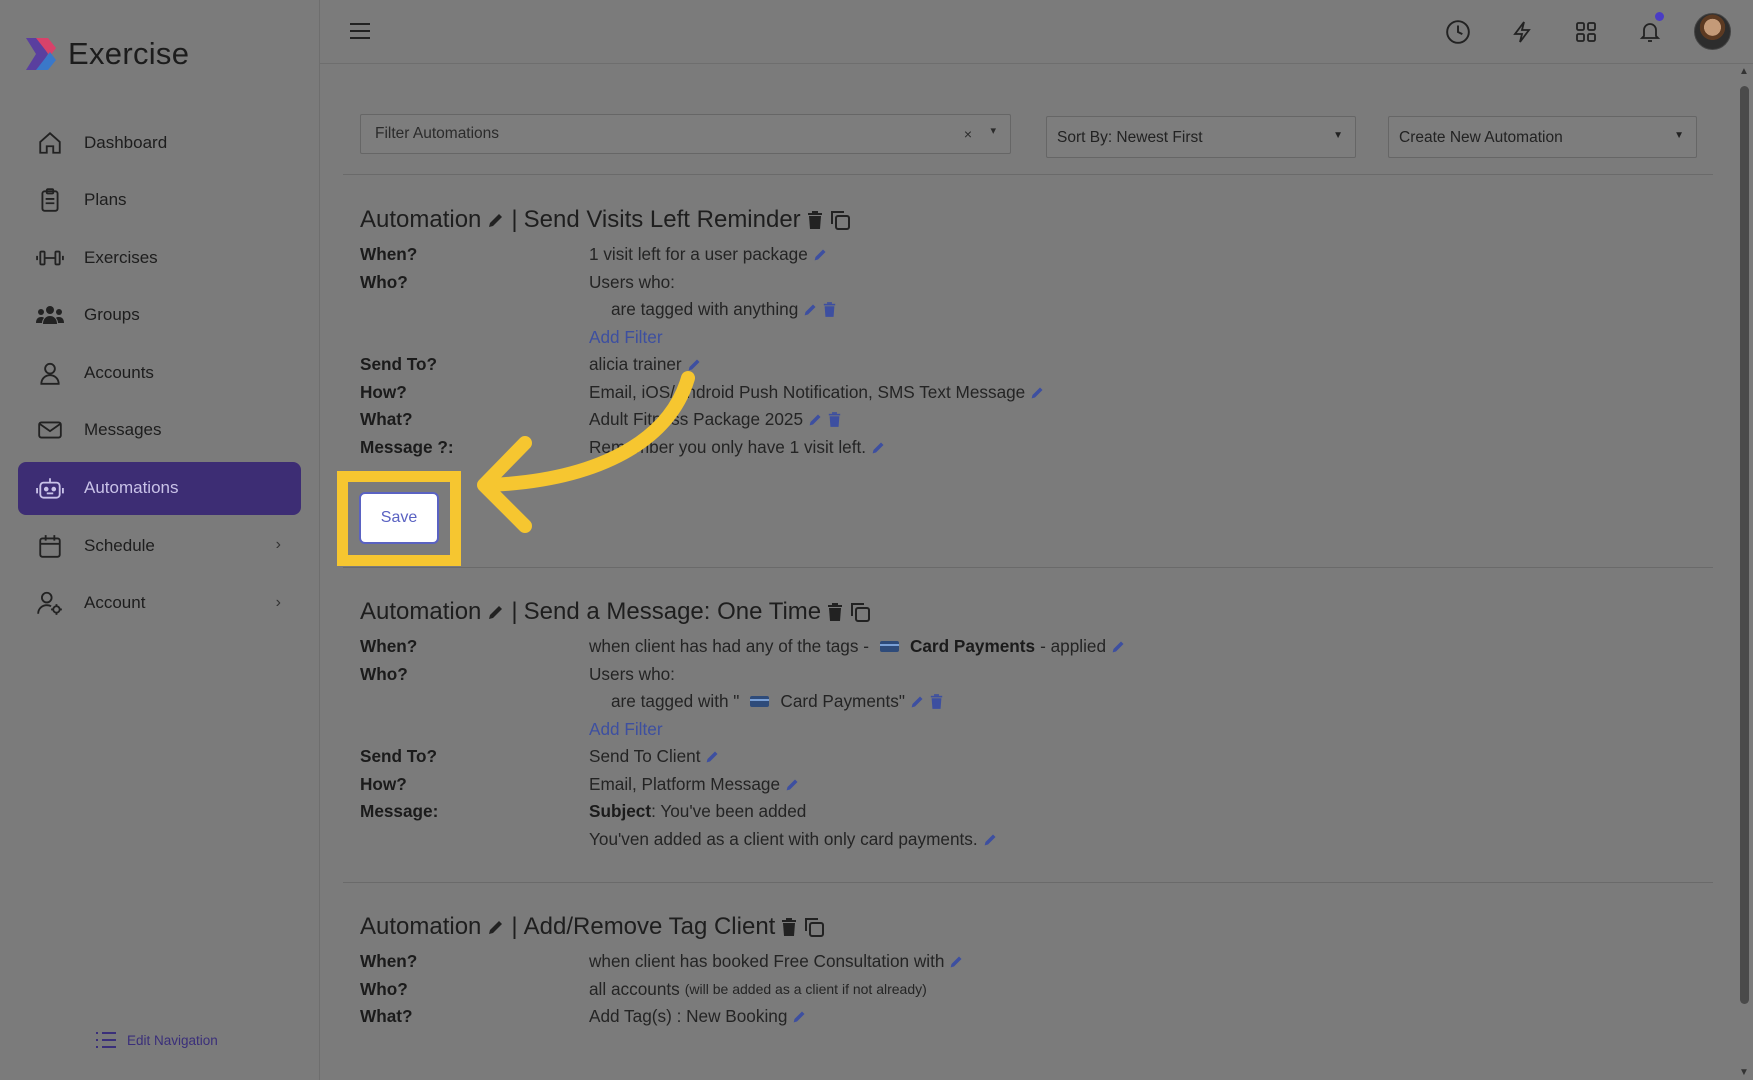  I want to click on automation-prefix: Automation, so click(421, 611).